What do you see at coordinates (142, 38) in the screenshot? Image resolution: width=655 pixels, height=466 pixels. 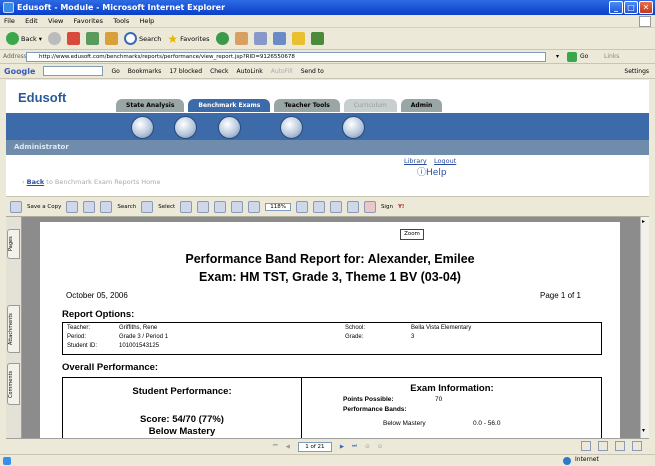 I see `search-button: Search` at bounding box center [142, 38].